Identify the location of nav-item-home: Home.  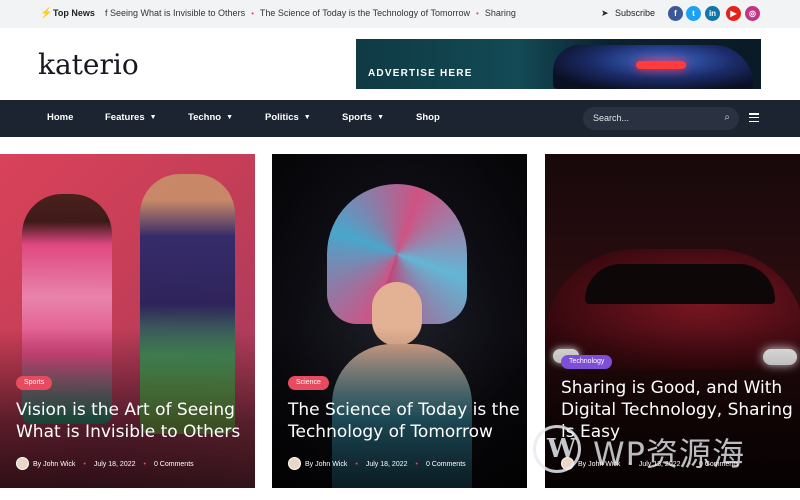
(60, 117).